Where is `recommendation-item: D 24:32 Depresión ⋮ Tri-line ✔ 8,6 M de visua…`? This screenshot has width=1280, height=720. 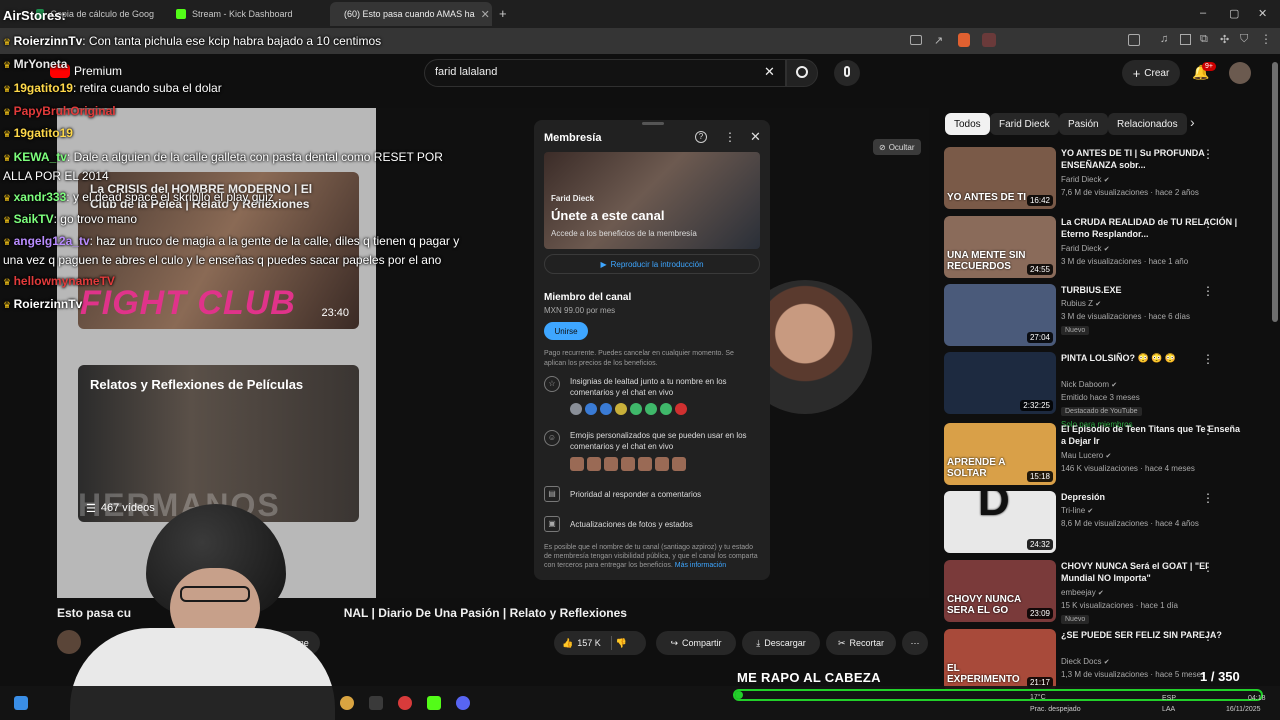 recommendation-item: D 24:32 Depresión ⋮ Tri-line ✔ 8,6 M de visua… is located at coordinates (1105, 523).